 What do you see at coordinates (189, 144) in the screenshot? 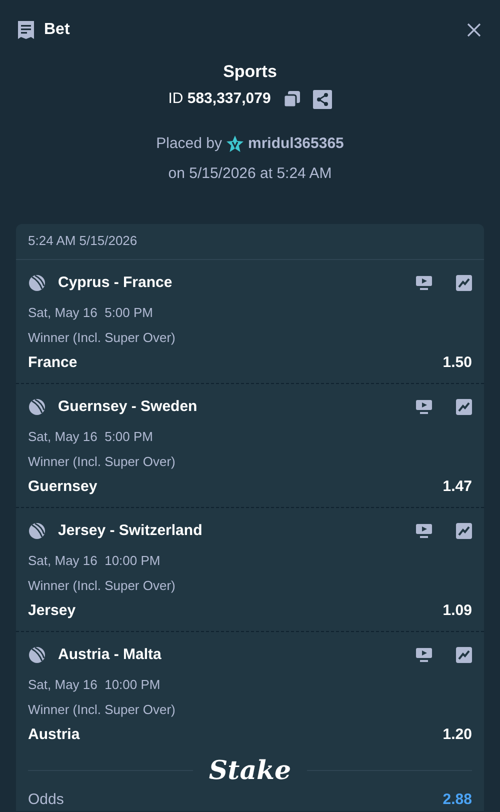
I see `placed-by-label: Placed by` at bounding box center [189, 144].